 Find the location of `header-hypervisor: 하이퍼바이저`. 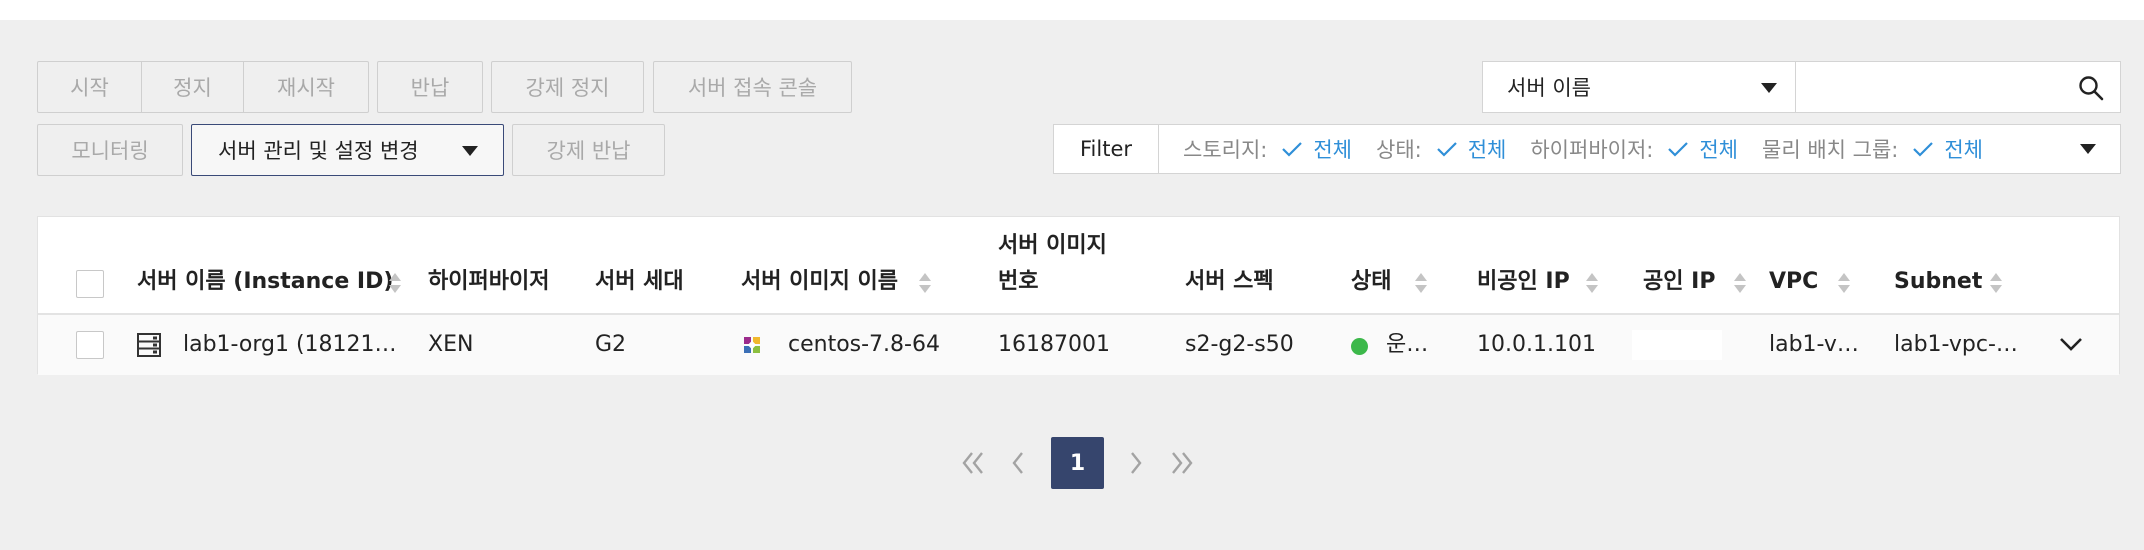

header-hypervisor: 하이퍼바이저 is located at coordinates (489, 281).